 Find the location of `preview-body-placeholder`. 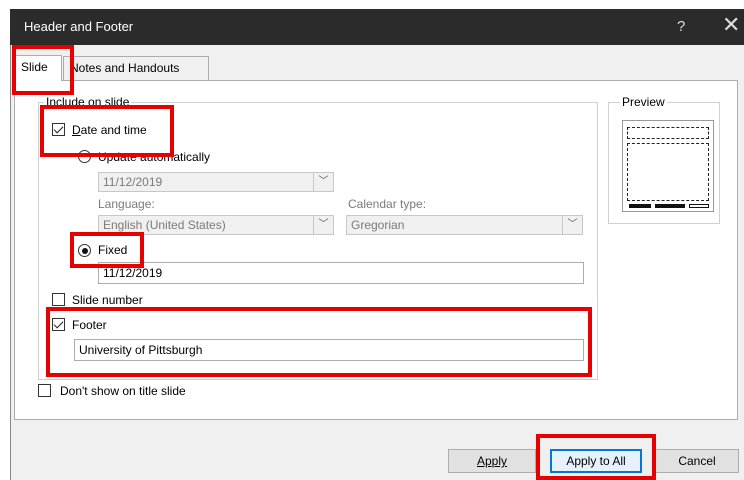

preview-body-placeholder is located at coordinates (668, 172).